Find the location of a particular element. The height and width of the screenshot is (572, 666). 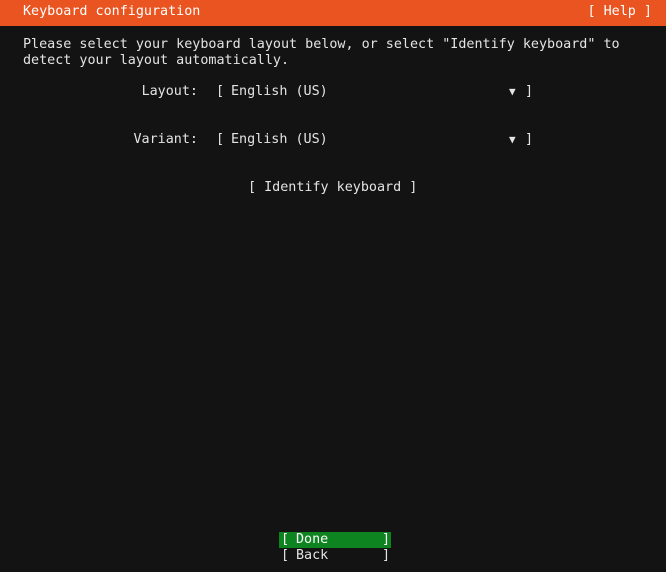

variant-select-close-bracket: ] is located at coordinates (529, 140).